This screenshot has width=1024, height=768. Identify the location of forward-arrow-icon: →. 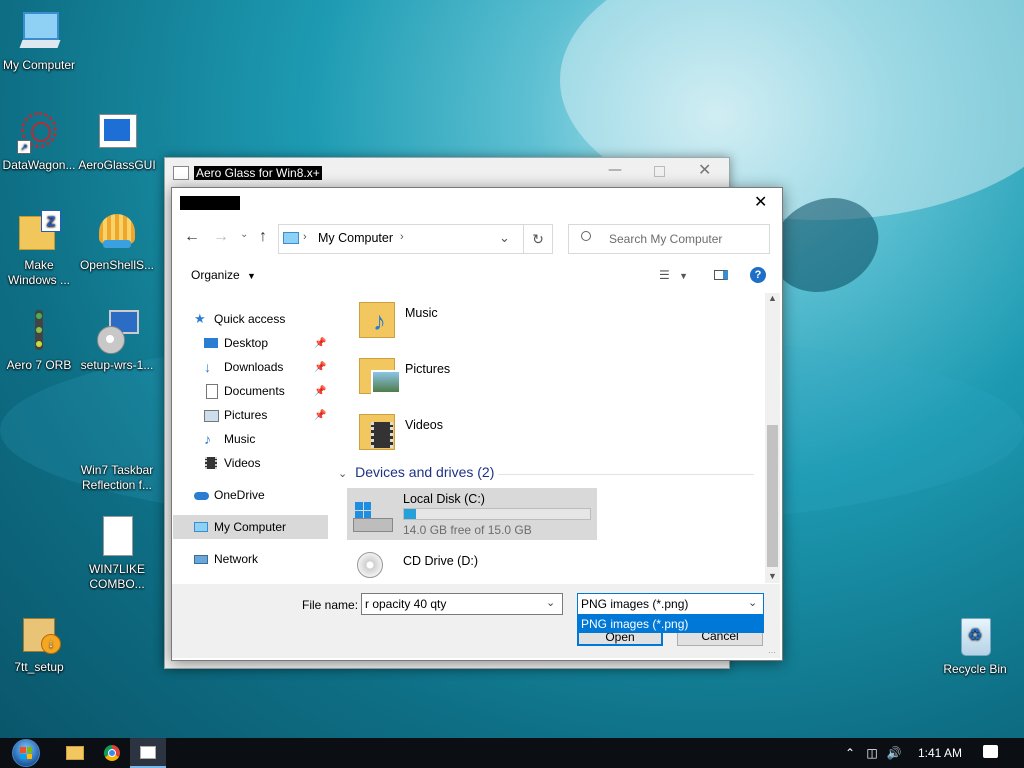
(221, 237).